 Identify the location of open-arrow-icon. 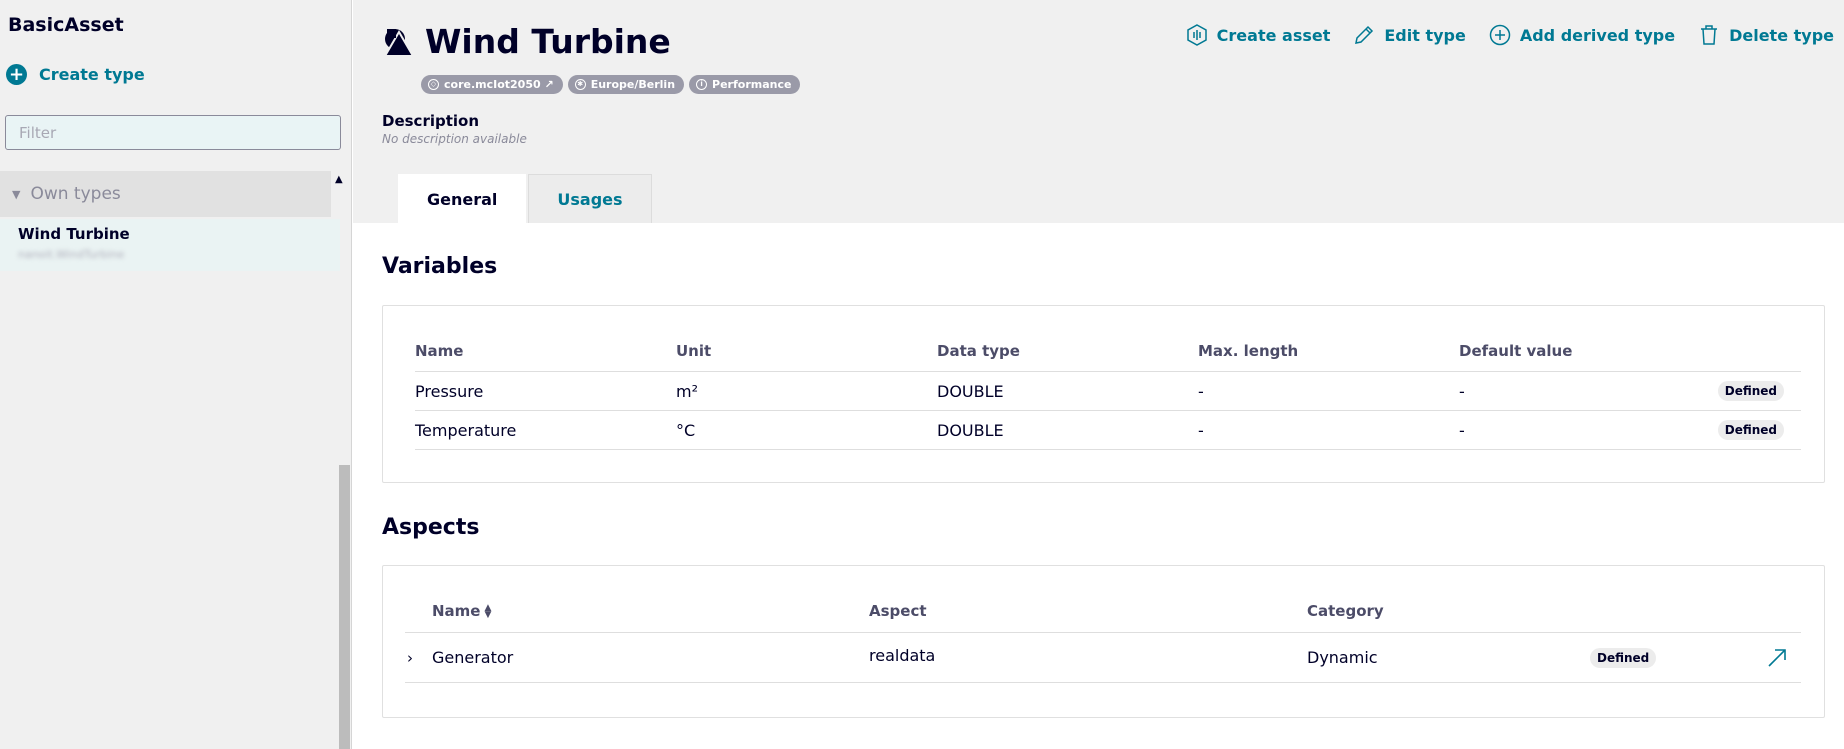
(1777, 658).